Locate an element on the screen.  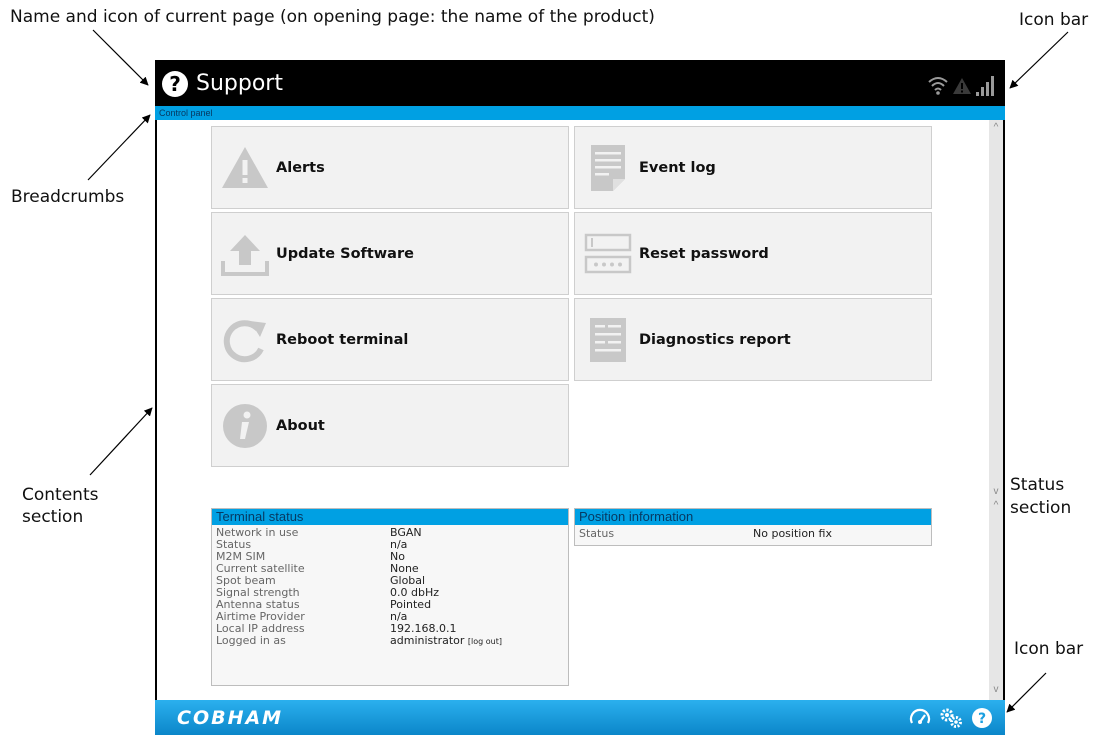
tile-update-software: Update Software is located at coordinates (390, 253).